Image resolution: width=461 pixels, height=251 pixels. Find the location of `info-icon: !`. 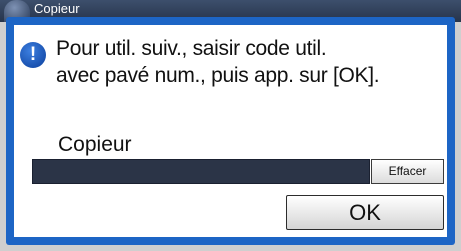

info-icon: ! is located at coordinates (33, 55).